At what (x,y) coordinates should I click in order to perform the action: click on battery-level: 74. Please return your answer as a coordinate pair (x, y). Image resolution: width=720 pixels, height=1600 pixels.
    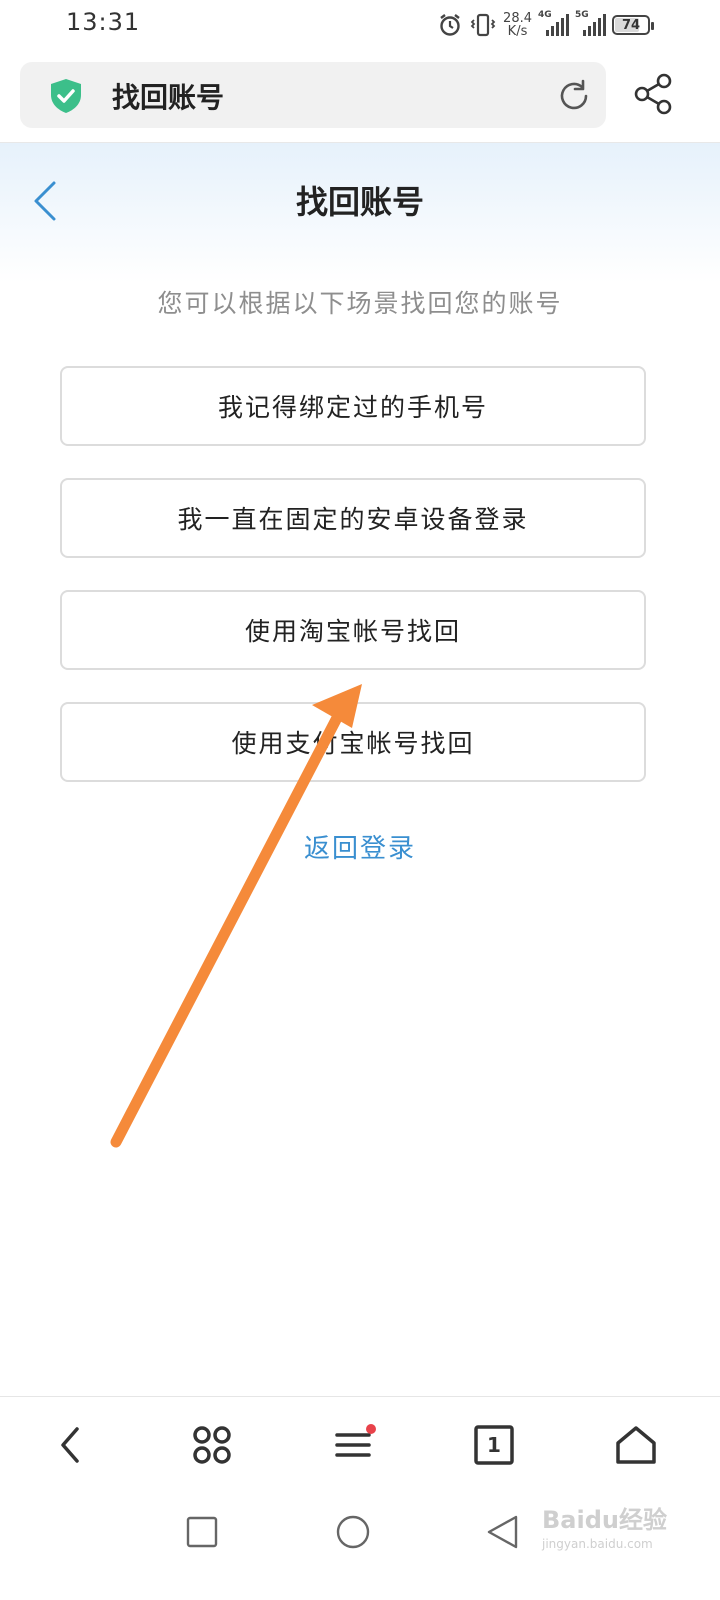
    Looking at the image, I should click on (631, 25).